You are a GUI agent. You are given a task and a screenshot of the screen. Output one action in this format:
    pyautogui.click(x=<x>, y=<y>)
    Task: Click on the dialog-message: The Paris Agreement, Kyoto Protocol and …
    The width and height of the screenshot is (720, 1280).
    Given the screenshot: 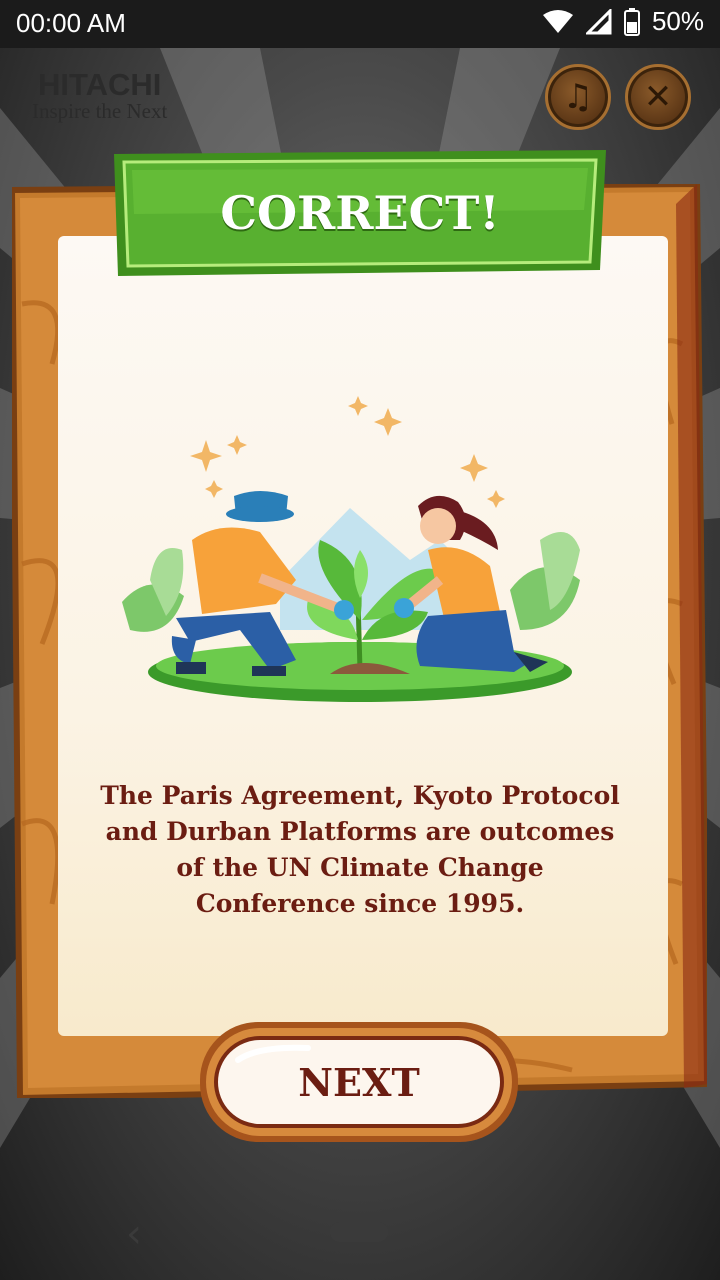 What is the action you would take?
    pyautogui.click(x=360, y=849)
    